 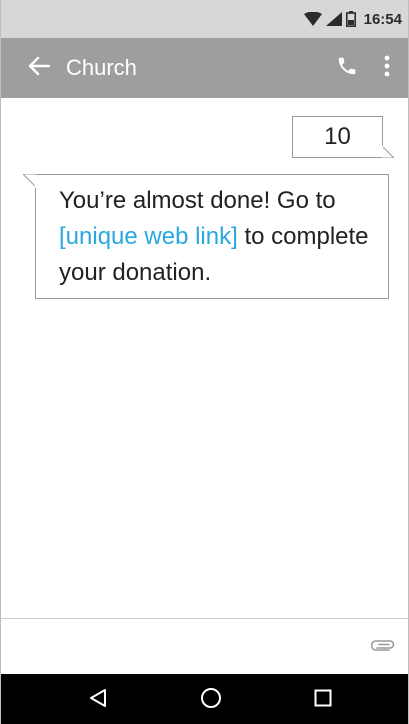 I want to click on nav-recents-icon, so click(x=323, y=700).